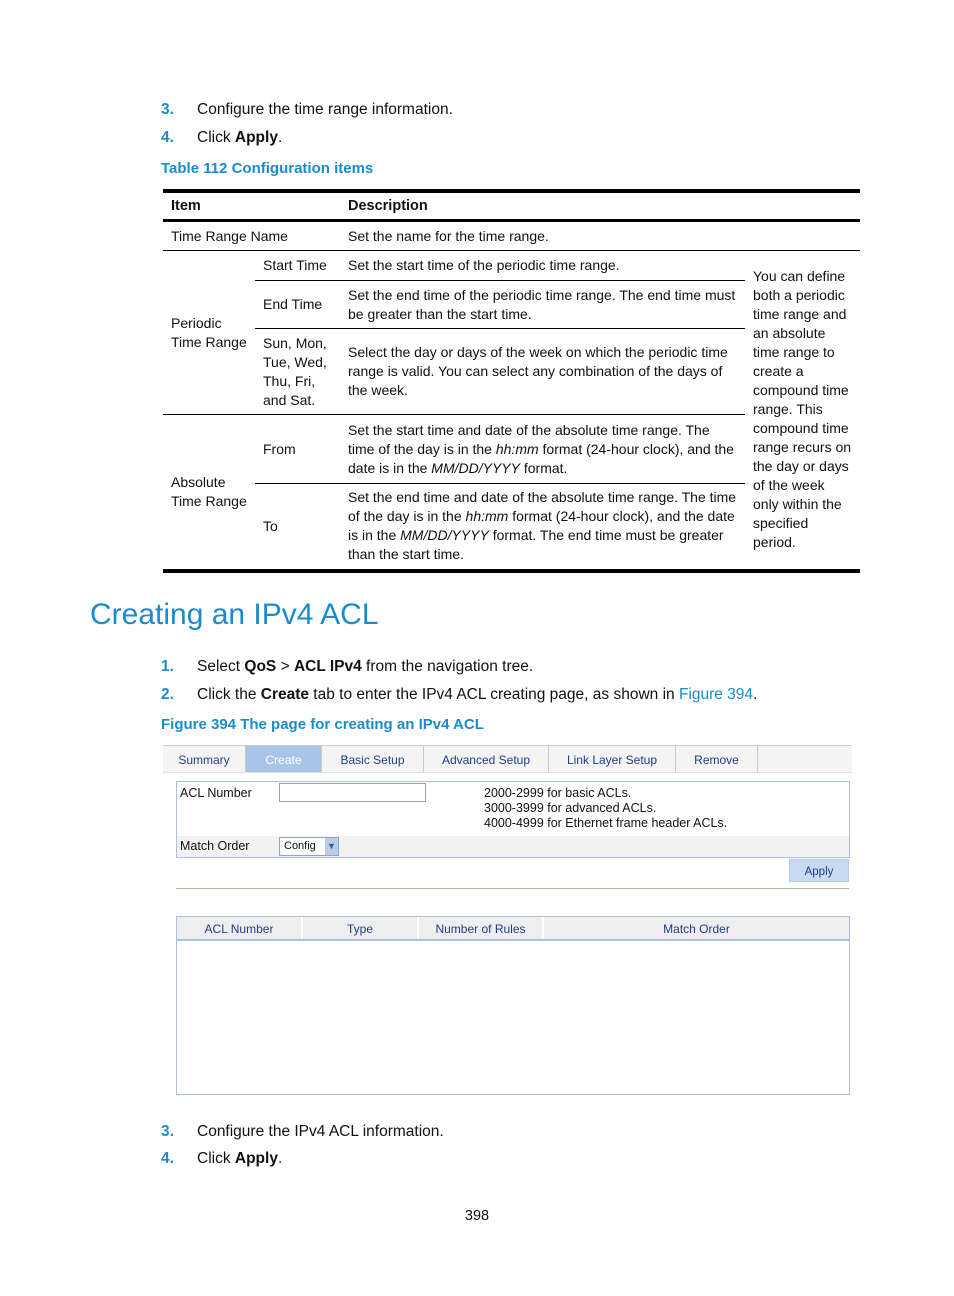 The image size is (954, 1296). I want to click on column-number-of-rules: Number of Rules, so click(481, 928).